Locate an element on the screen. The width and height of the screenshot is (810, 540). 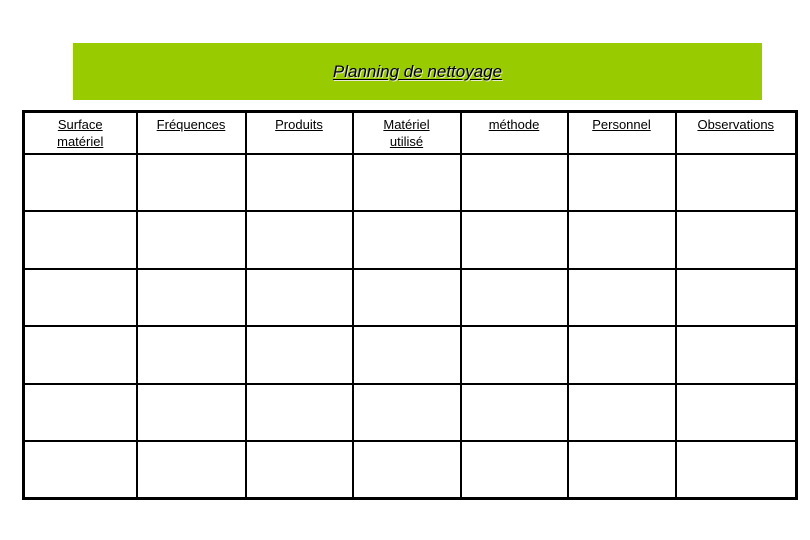
page-title: Planning de nettoyage is located at coordinates (417, 71).